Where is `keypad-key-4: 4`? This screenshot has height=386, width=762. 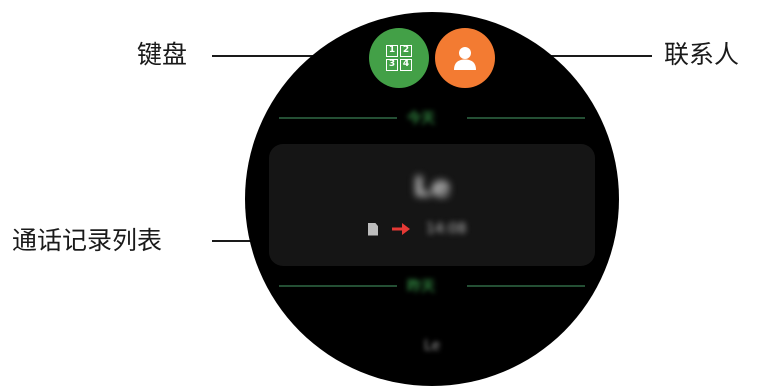
keypad-key-4: 4 is located at coordinates (406, 65).